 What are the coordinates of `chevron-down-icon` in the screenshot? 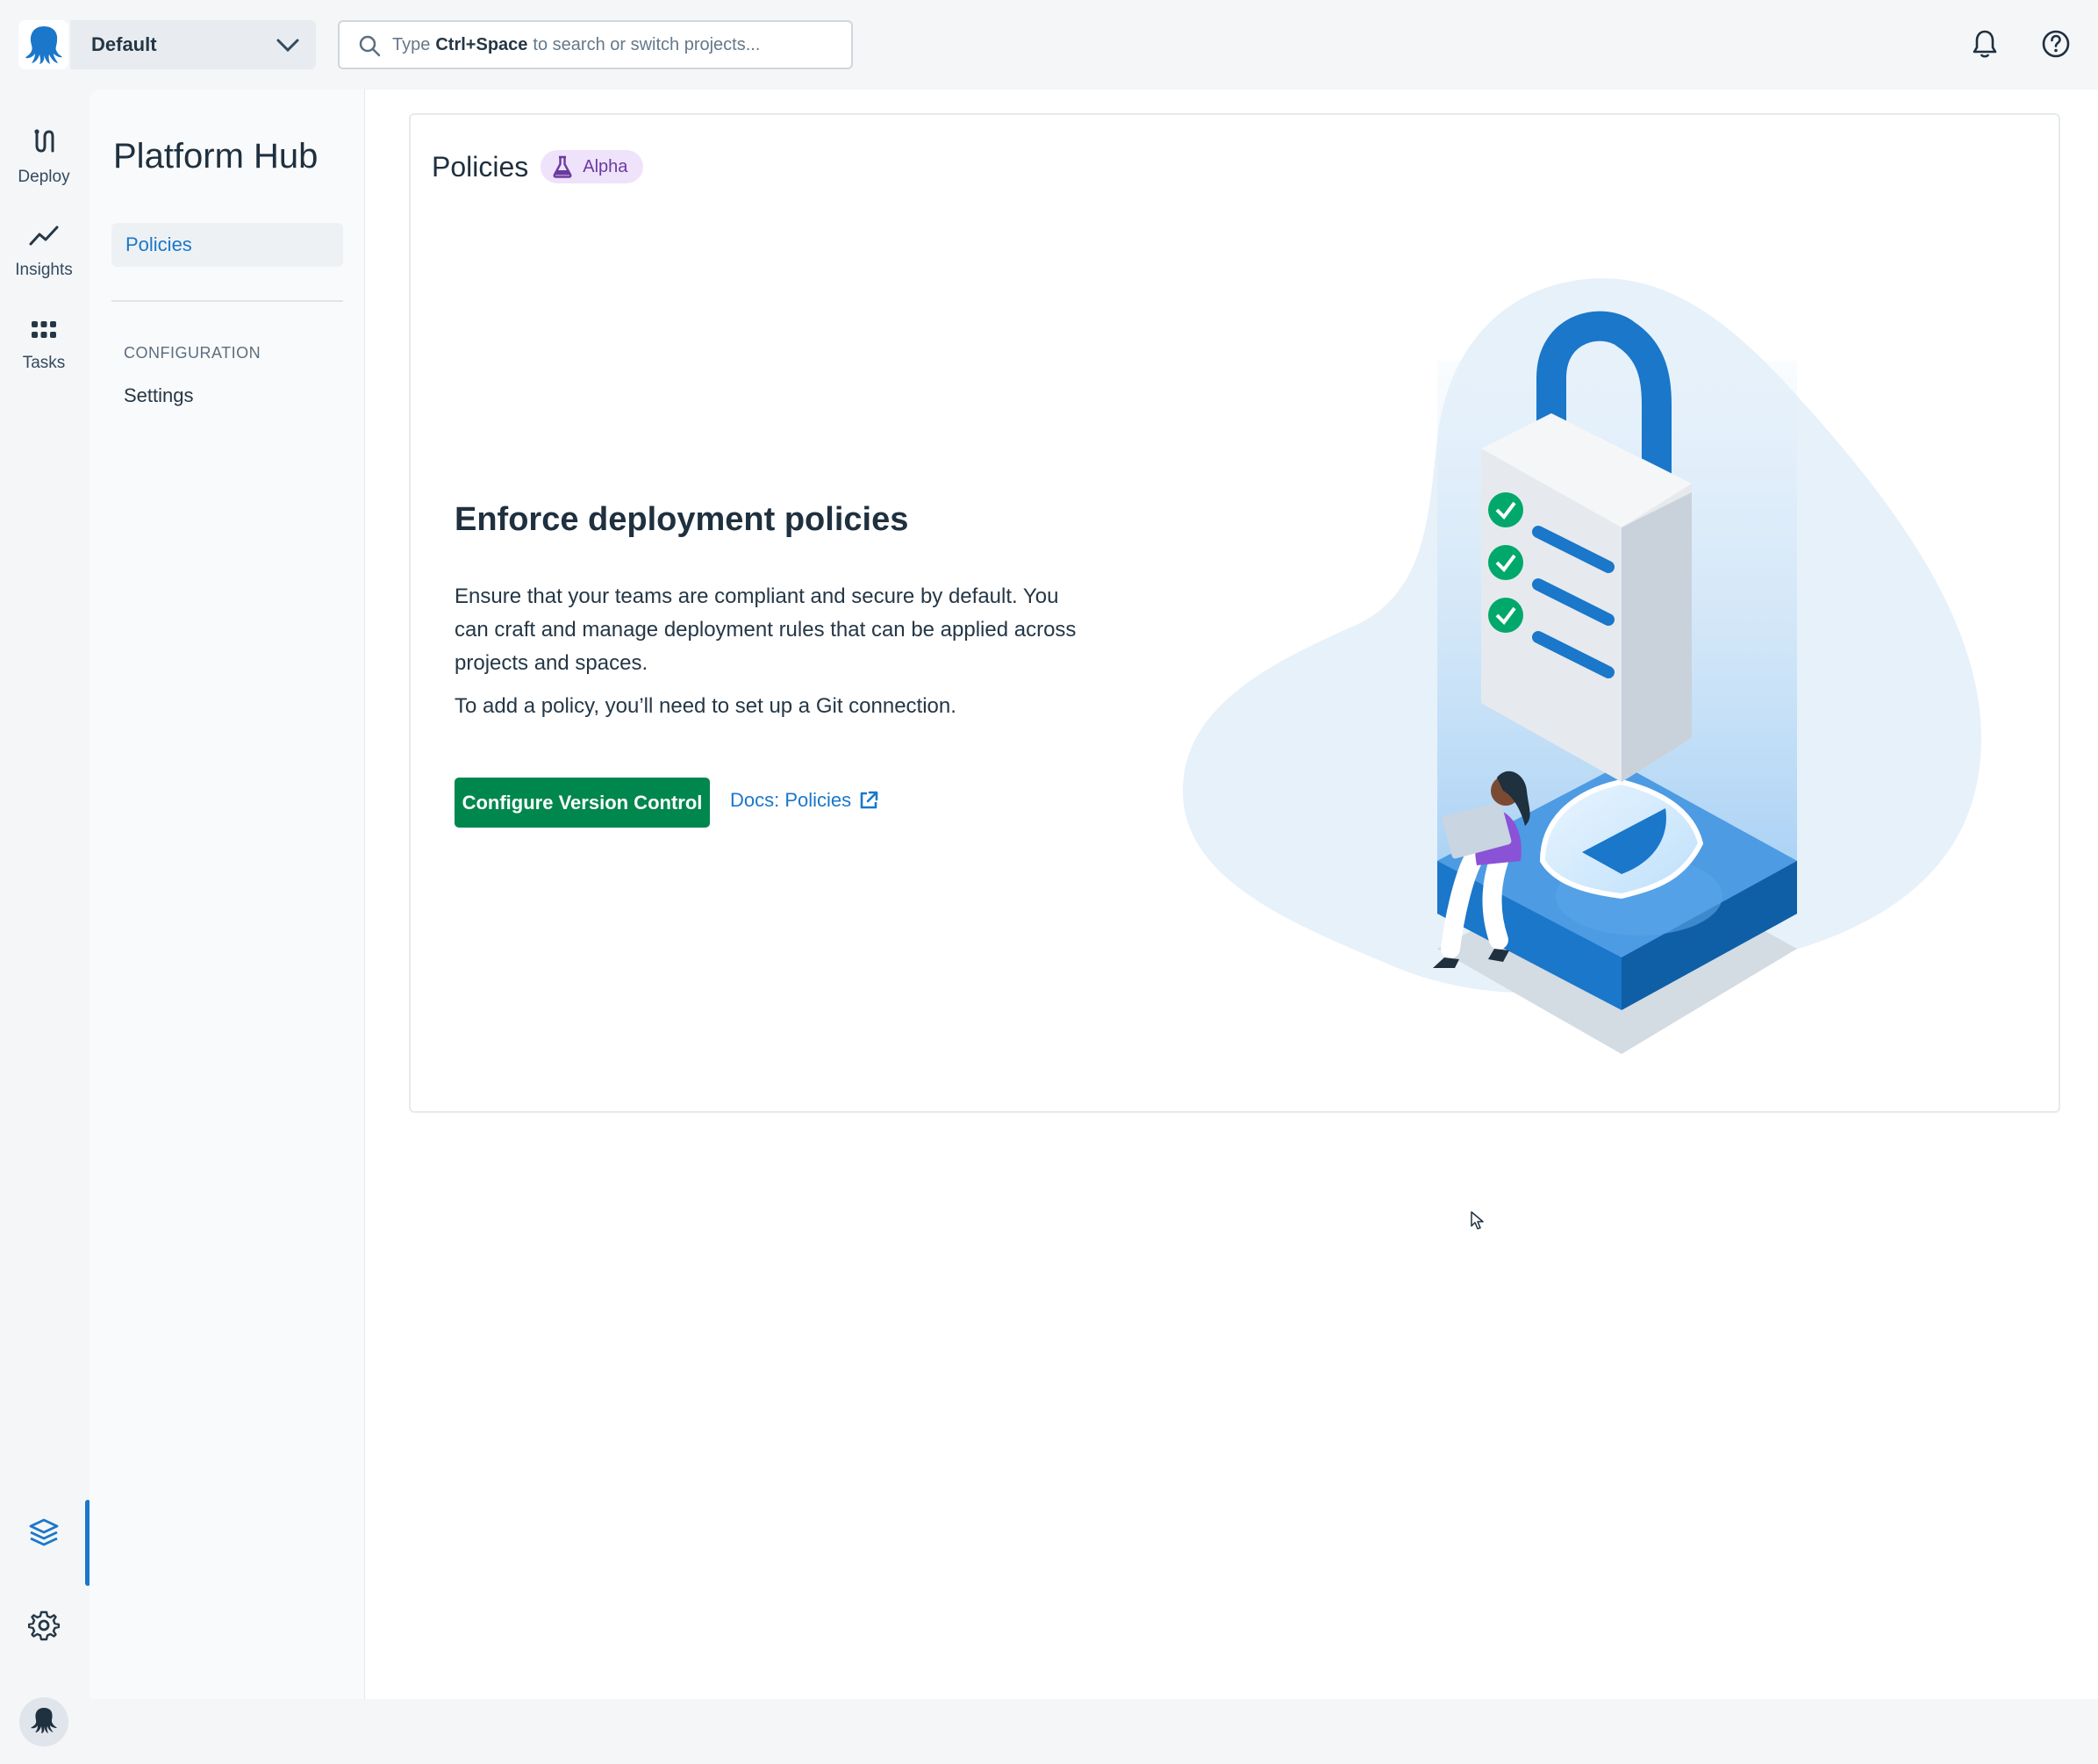 It's located at (288, 47).